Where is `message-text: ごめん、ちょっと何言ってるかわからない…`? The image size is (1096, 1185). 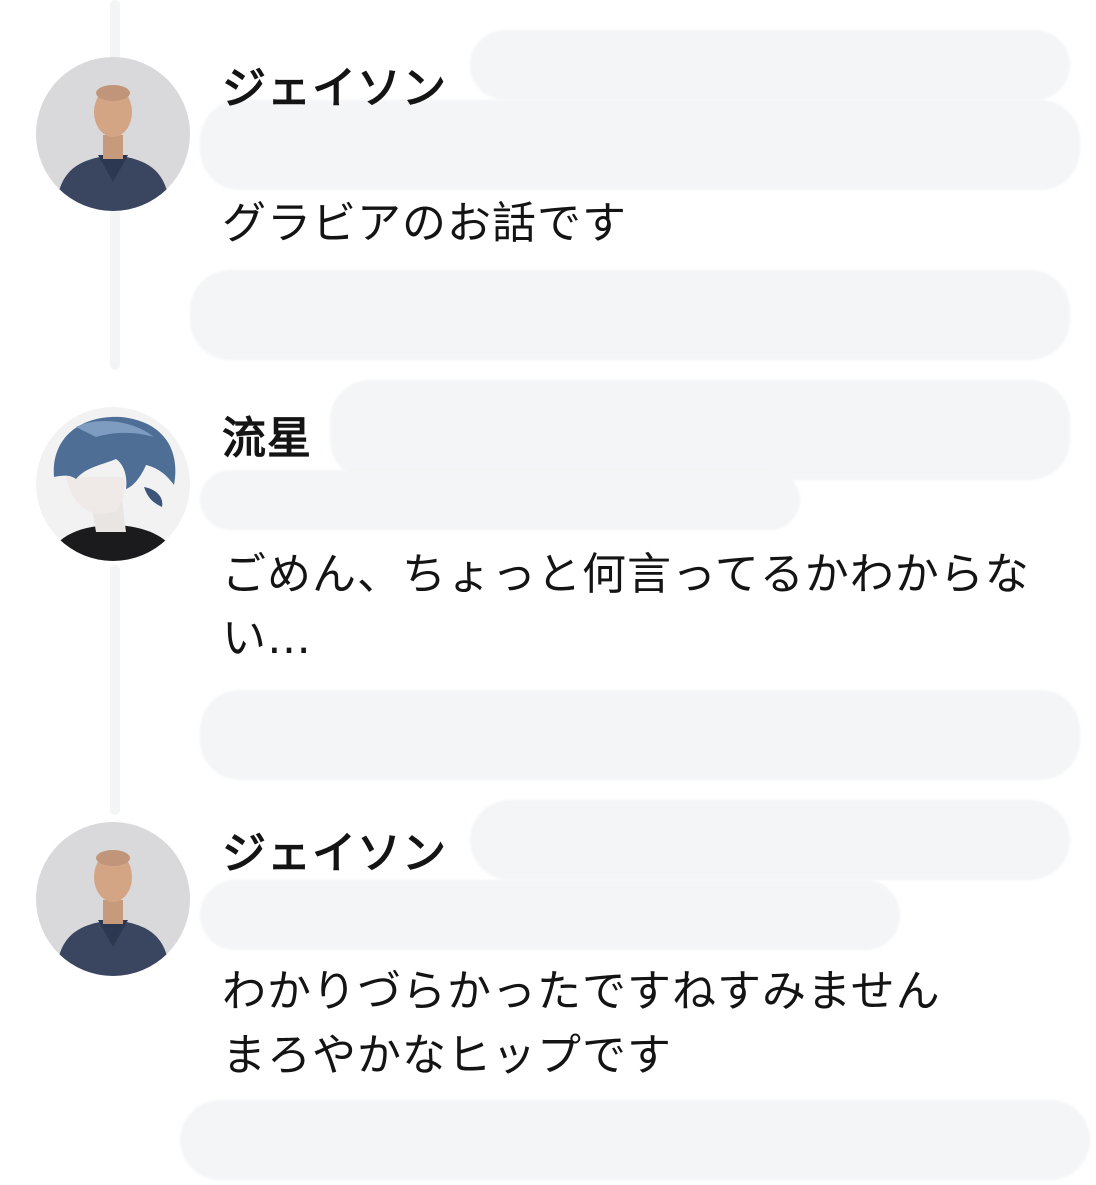 message-text: ごめん、ちょっと何言ってるかわからない… is located at coordinates (626, 606).